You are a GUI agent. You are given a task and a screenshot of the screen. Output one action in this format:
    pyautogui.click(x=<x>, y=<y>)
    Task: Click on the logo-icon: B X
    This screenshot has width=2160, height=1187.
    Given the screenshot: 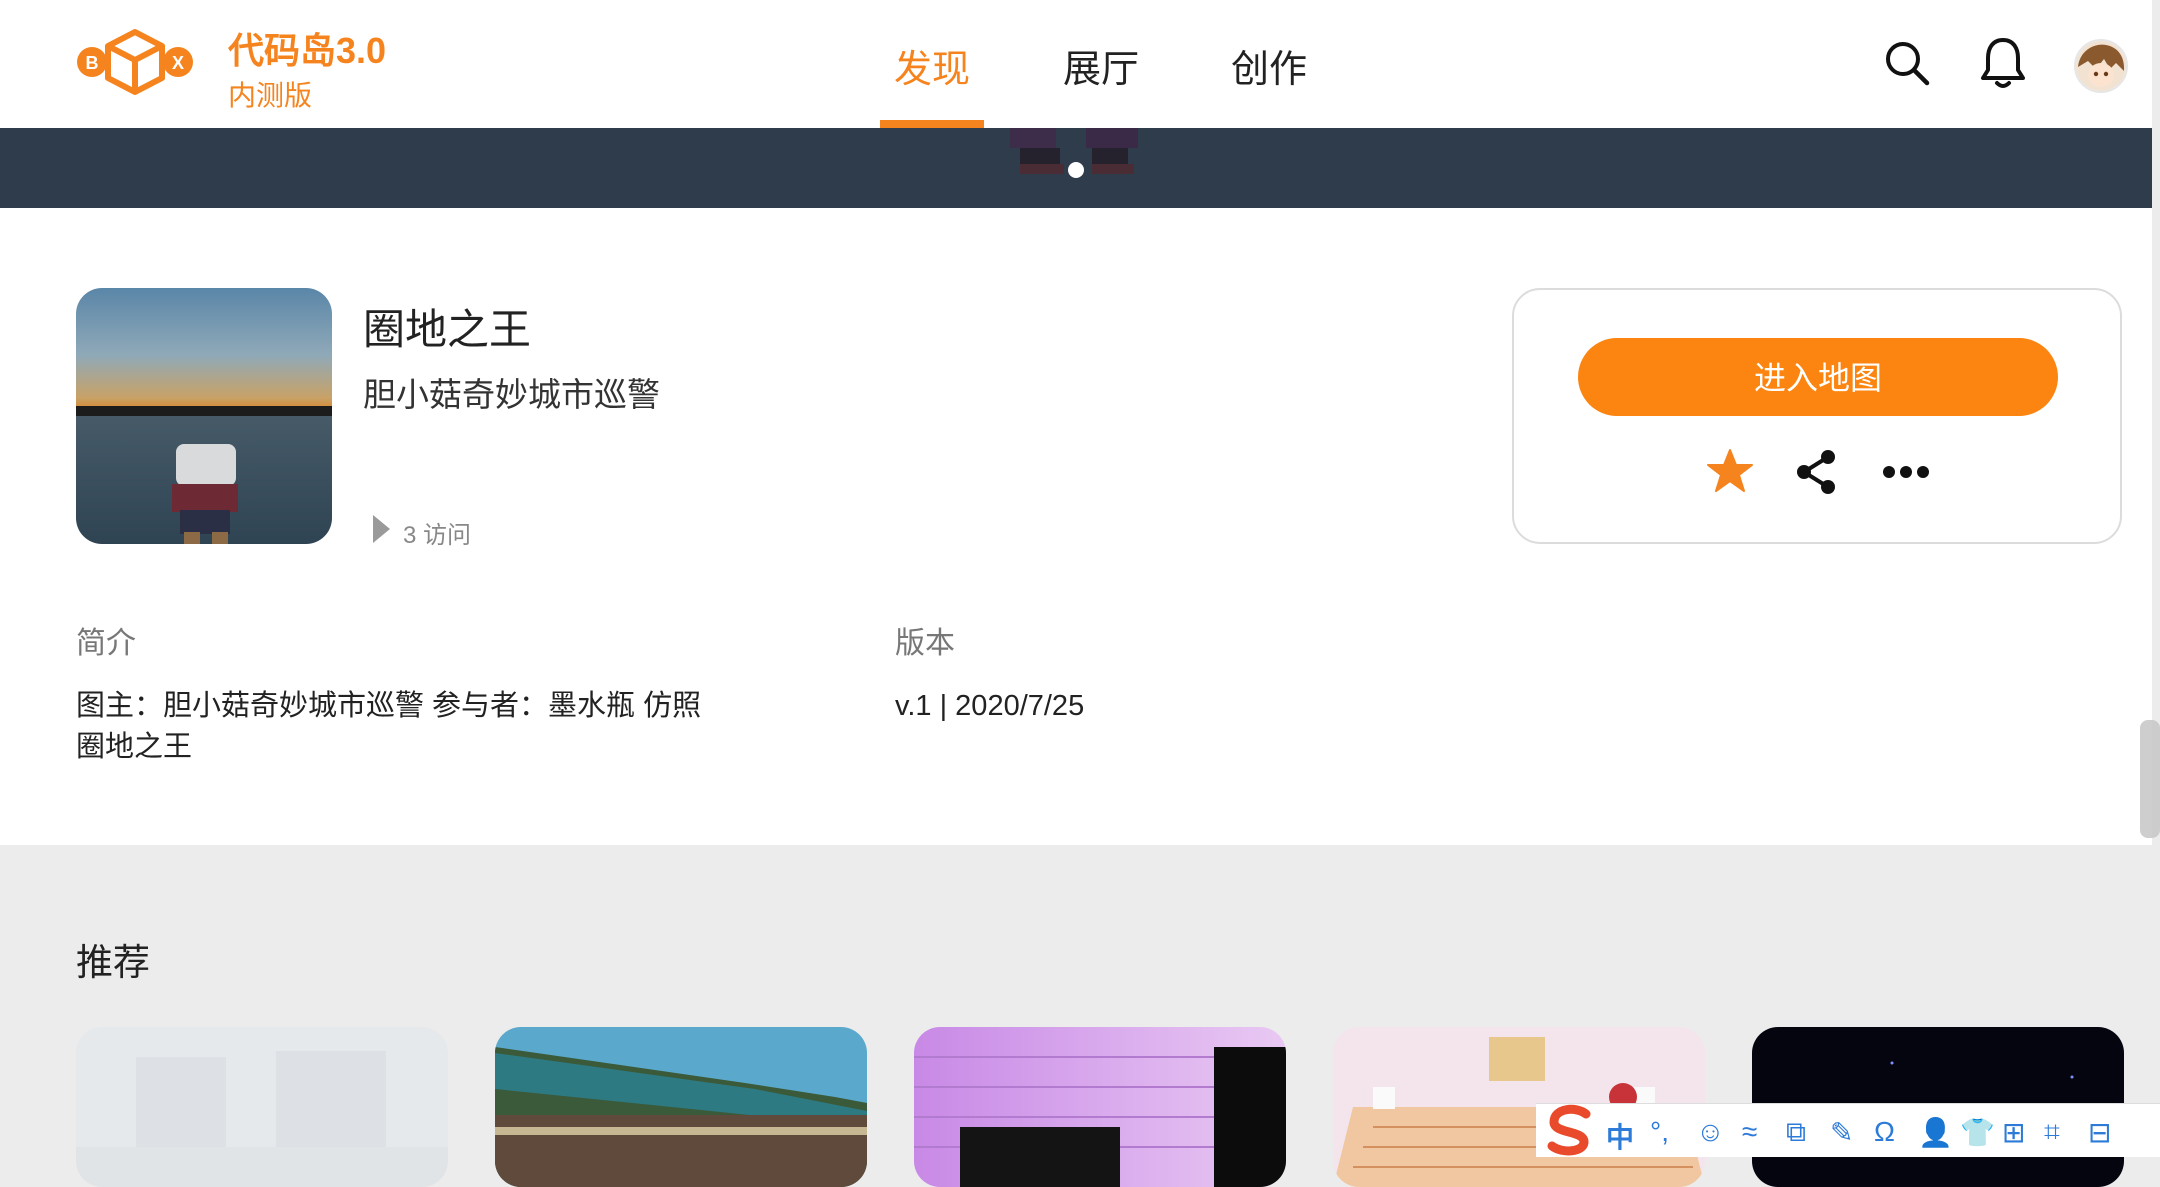 What is the action you would take?
    pyautogui.click(x=135, y=62)
    